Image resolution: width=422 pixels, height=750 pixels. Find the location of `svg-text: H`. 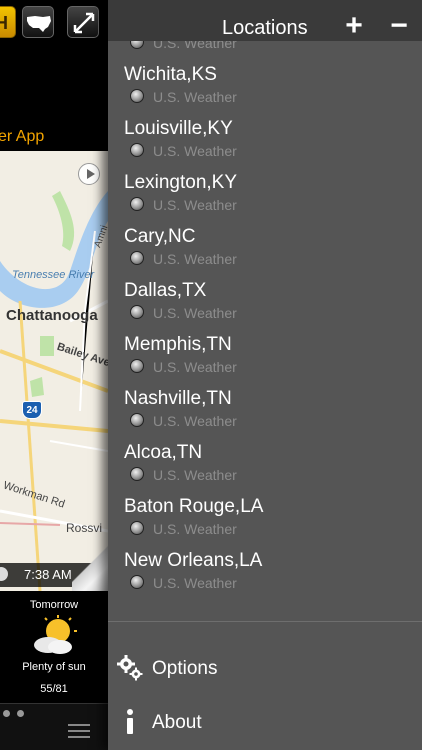

svg-text: H is located at coordinates (4, 23).